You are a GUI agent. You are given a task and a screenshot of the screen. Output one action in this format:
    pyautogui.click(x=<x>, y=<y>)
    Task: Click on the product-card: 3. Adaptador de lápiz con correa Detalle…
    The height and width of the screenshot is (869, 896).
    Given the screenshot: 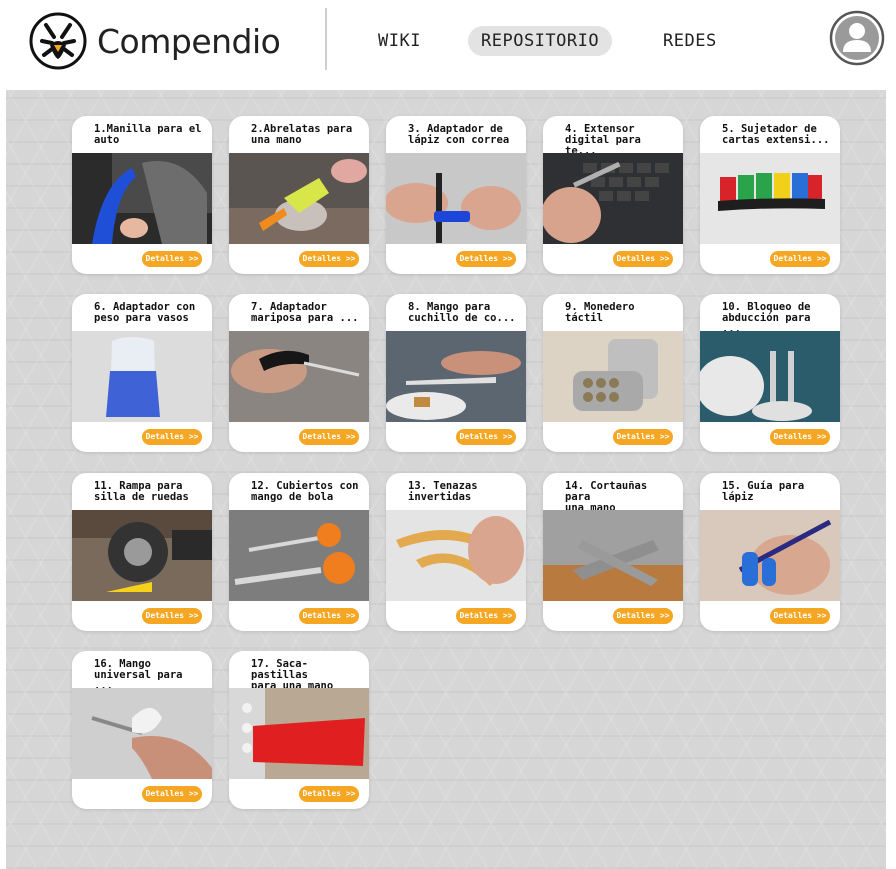 What is the action you would take?
    pyautogui.click(x=456, y=195)
    